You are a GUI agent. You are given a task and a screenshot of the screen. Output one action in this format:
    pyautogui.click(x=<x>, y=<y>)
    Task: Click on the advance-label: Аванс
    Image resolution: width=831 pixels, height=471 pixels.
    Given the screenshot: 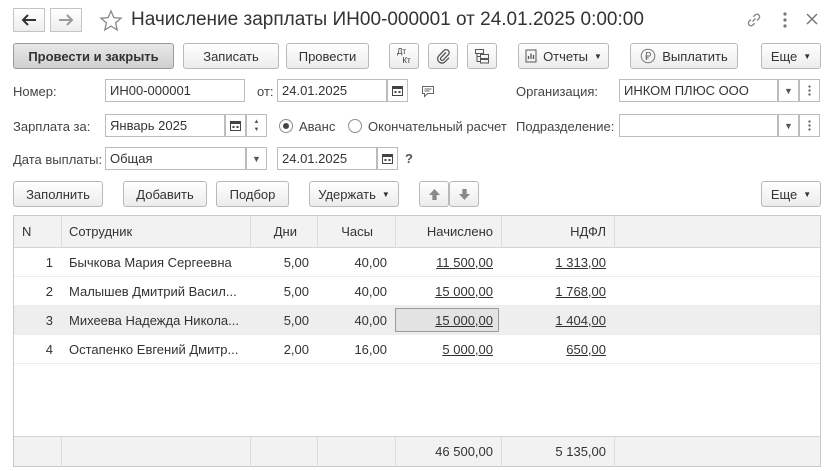 What is the action you would take?
    pyautogui.click(x=317, y=126)
    